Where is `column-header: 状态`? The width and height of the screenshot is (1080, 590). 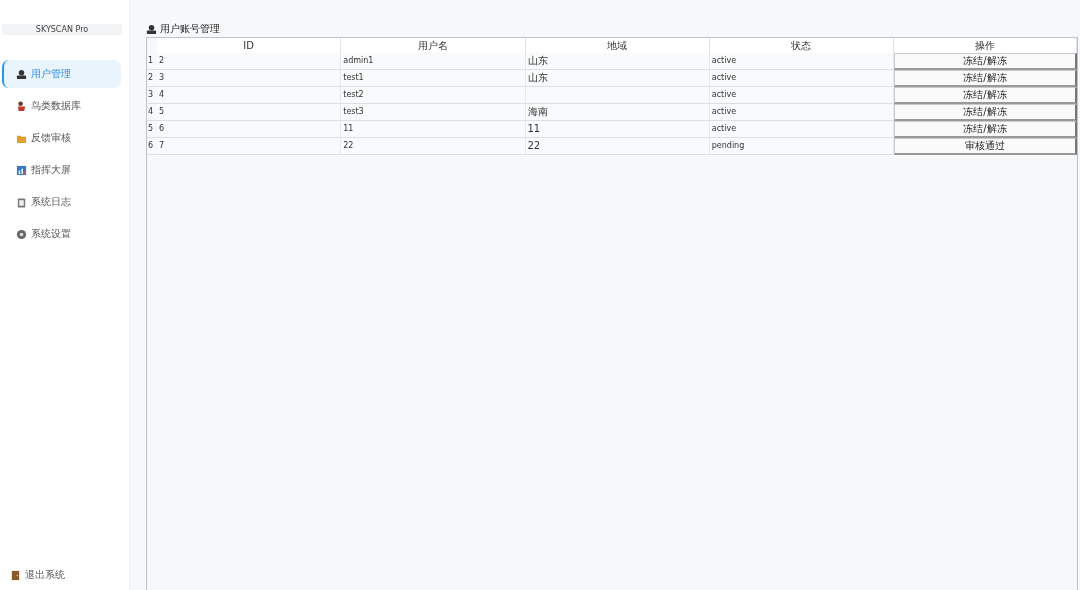
column-header: 状态 is located at coordinates (801, 45).